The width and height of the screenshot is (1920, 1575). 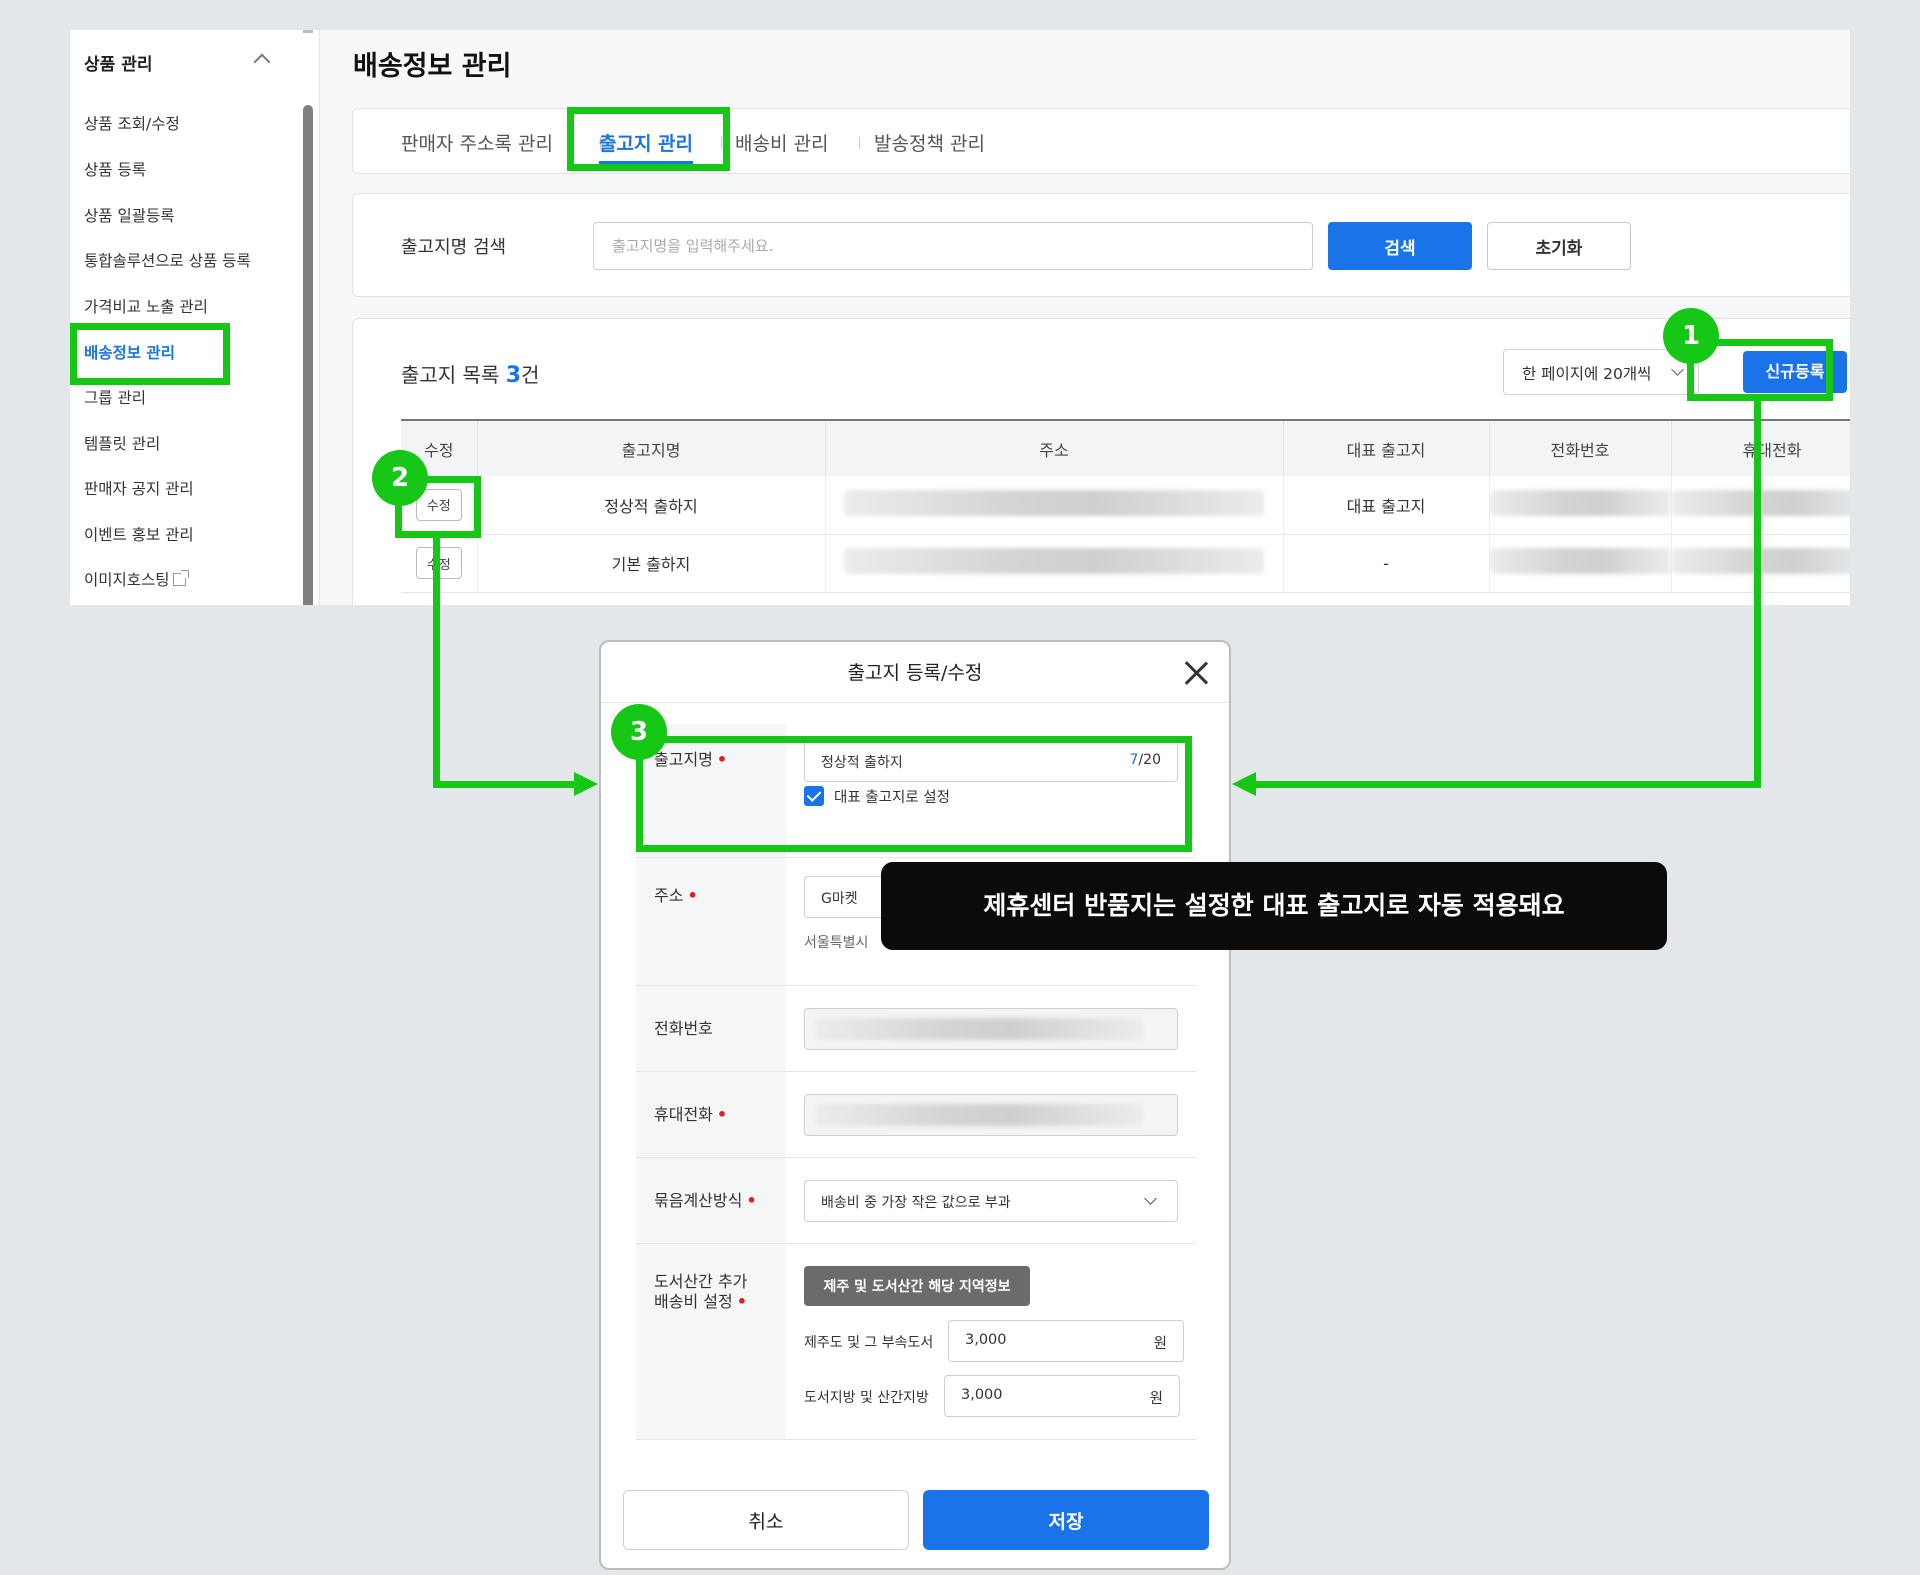 I want to click on sidebar-item-template: 템플릿 관리, so click(x=122, y=443).